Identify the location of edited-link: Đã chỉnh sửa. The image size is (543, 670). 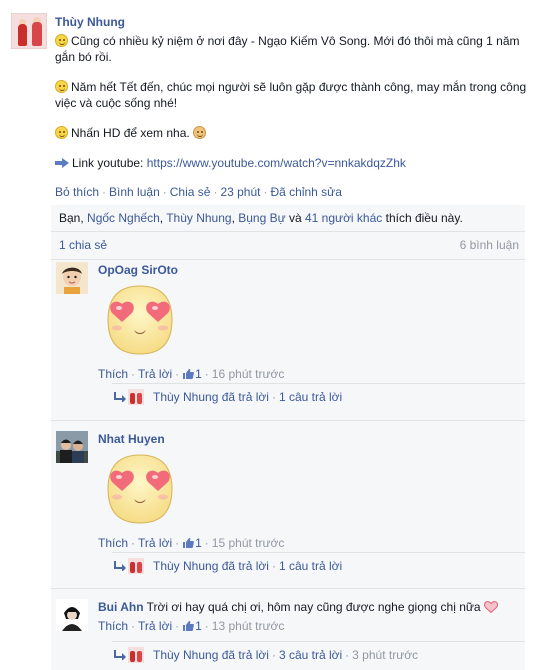
(305, 192).